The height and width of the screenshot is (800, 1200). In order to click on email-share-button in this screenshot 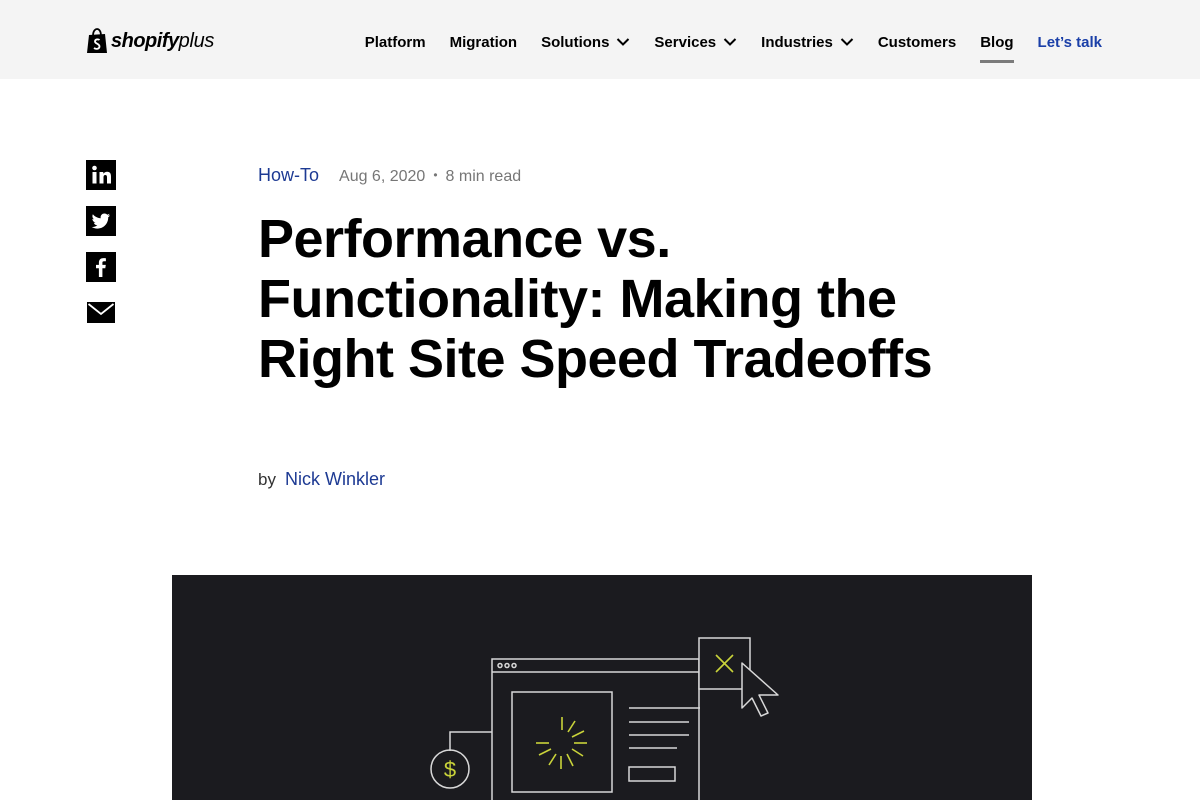, I will do `click(101, 313)`.